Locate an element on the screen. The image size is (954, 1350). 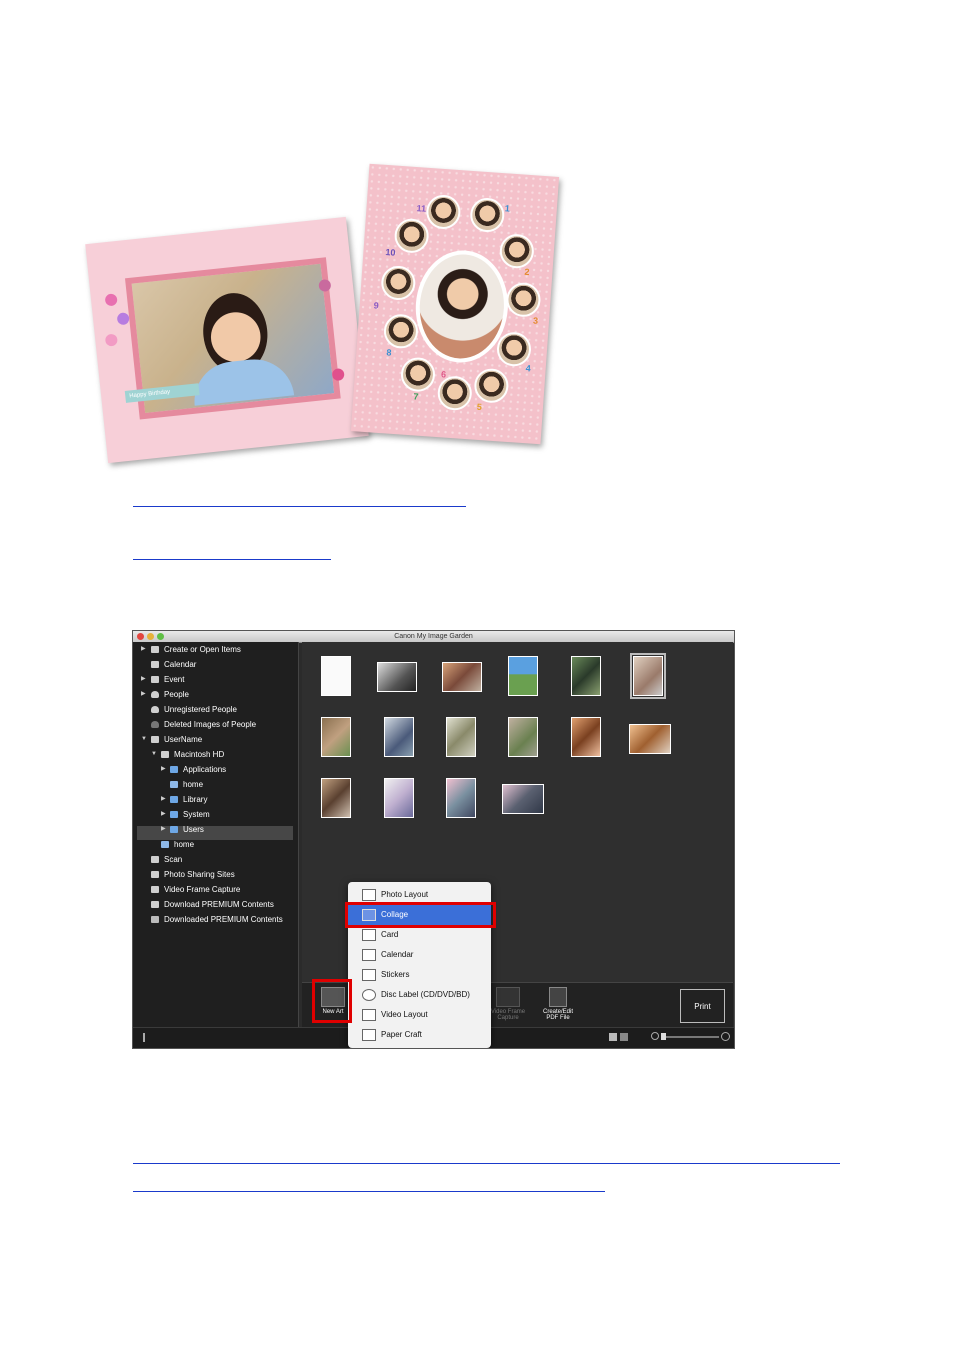
zoom-slider-thumb is located at coordinates (663, 1036).